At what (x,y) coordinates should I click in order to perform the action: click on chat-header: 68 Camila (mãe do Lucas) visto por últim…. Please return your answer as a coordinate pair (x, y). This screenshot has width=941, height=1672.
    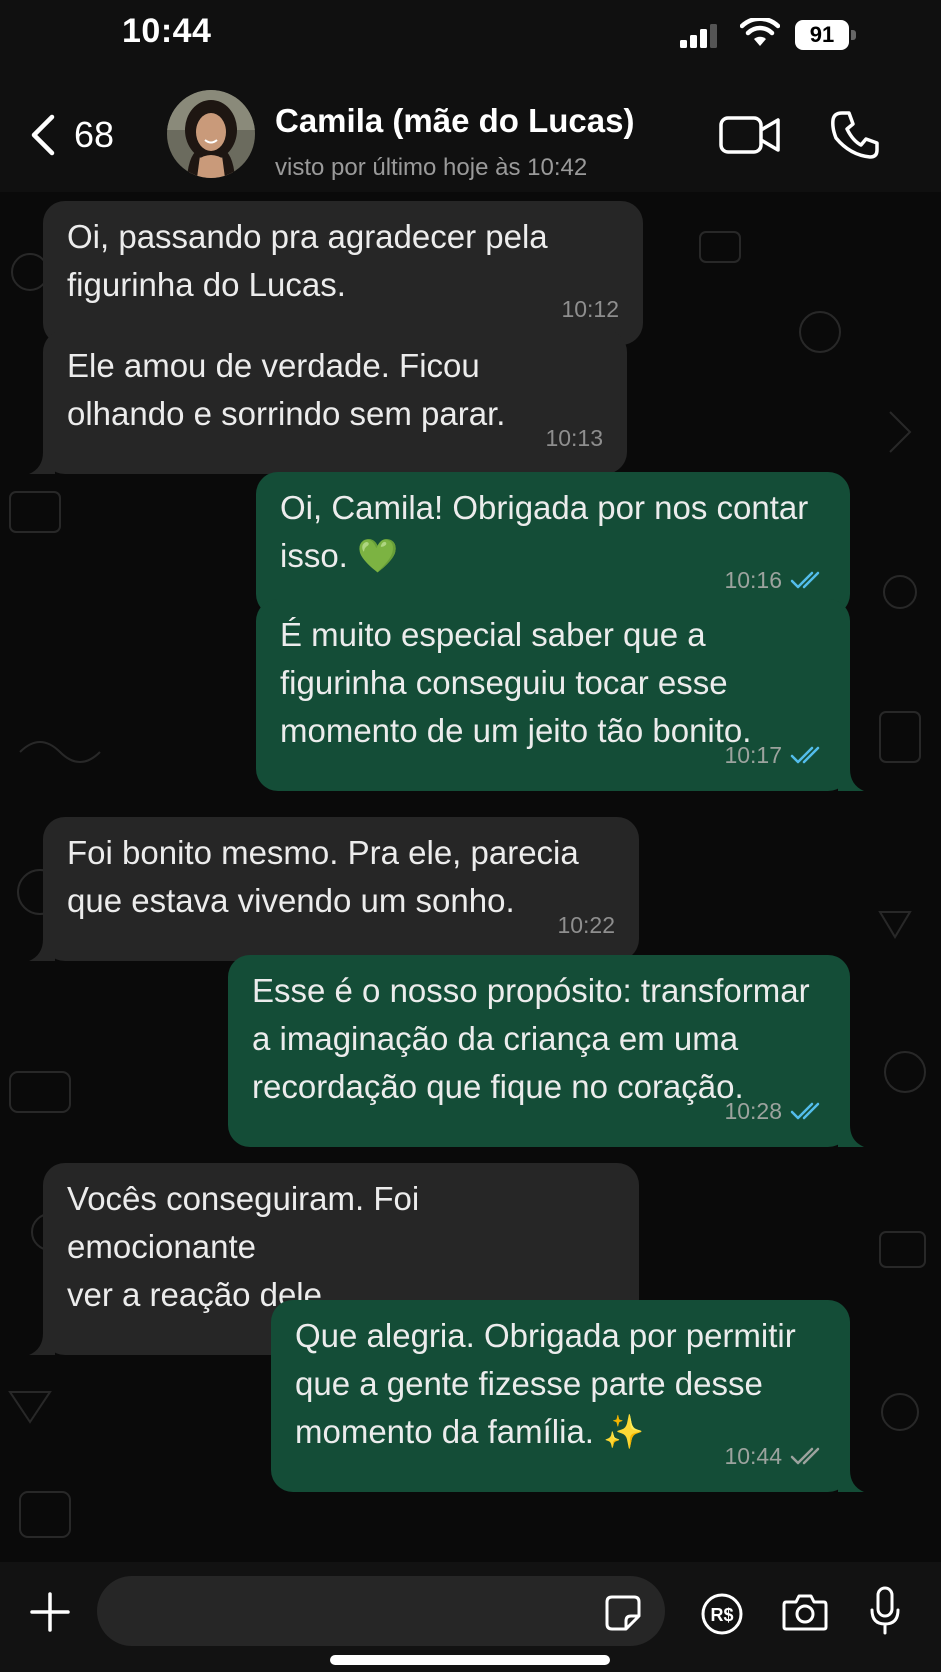
    Looking at the image, I should click on (470, 131).